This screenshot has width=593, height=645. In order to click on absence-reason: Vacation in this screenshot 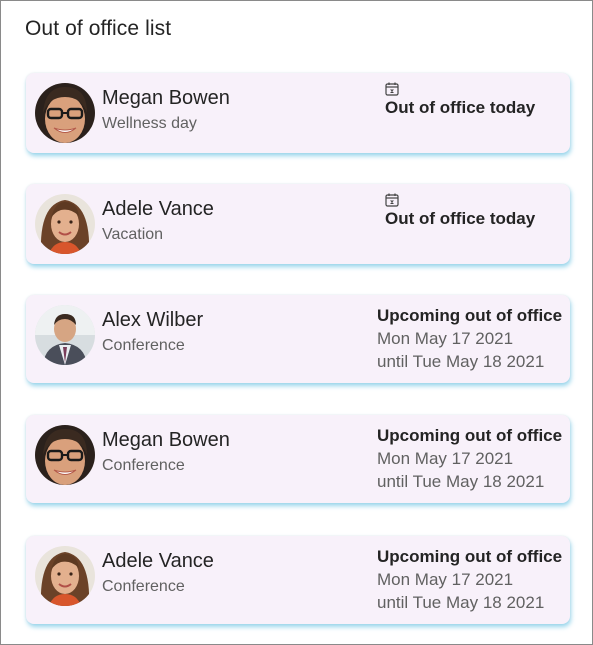, I will do `click(133, 234)`.